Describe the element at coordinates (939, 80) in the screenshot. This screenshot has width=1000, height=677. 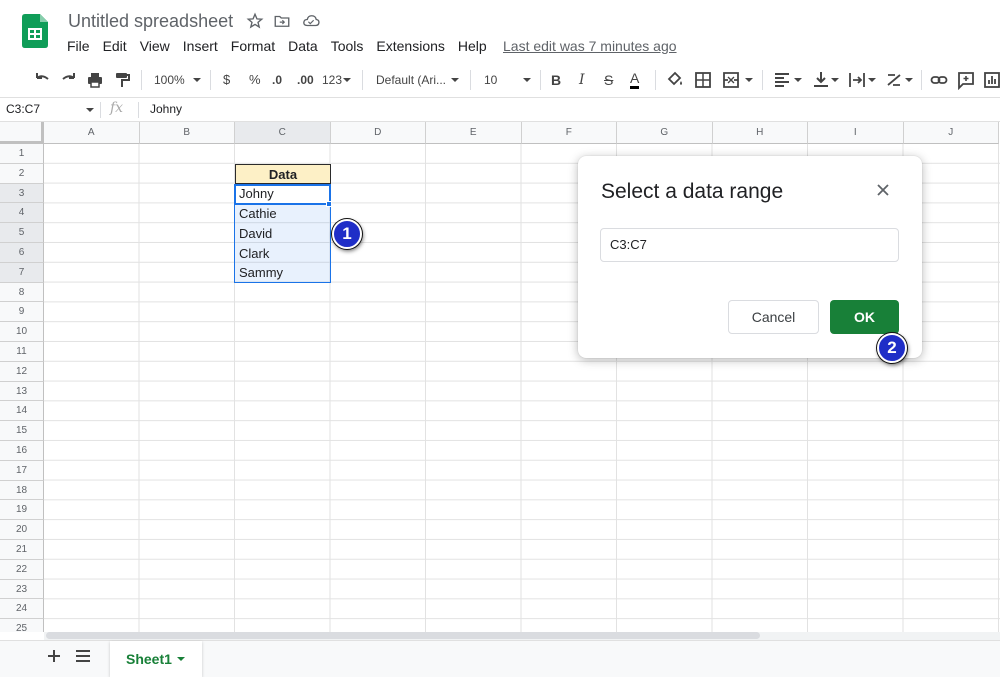
I see `insert-link-icon` at that location.